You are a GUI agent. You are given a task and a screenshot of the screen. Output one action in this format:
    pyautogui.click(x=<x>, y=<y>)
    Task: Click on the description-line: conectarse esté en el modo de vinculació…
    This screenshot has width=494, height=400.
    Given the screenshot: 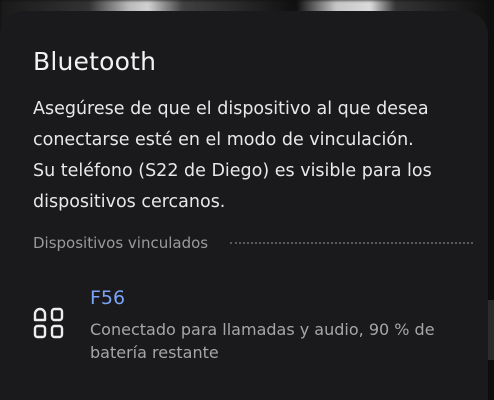 What is the action you would take?
    pyautogui.click(x=223, y=140)
    